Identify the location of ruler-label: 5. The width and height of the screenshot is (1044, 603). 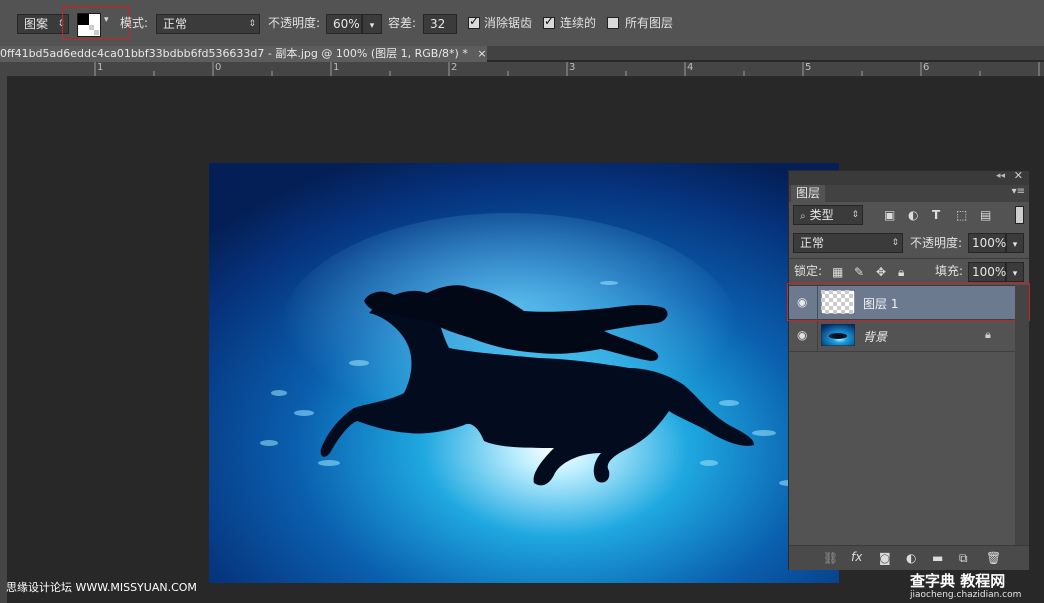
(808, 67).